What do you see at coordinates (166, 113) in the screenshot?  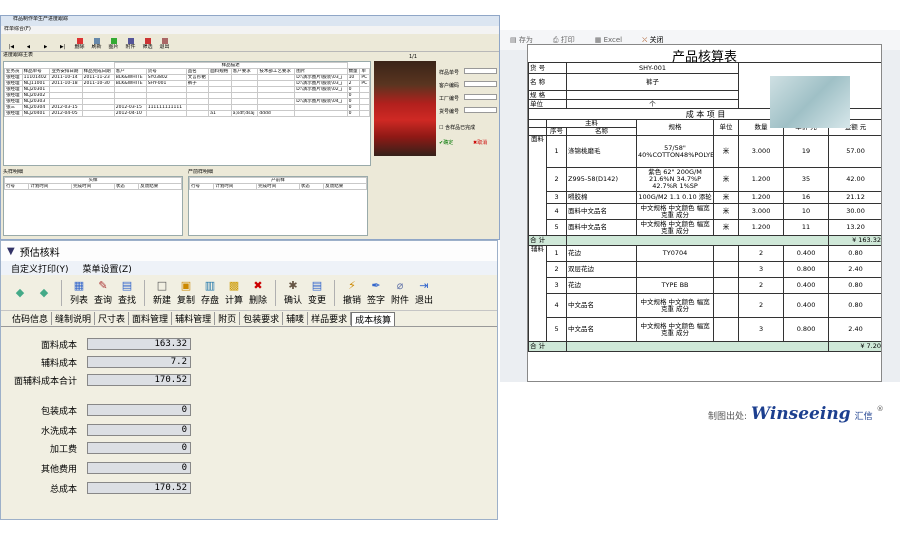 I see `table-cell` at bounding box center [166, 113].